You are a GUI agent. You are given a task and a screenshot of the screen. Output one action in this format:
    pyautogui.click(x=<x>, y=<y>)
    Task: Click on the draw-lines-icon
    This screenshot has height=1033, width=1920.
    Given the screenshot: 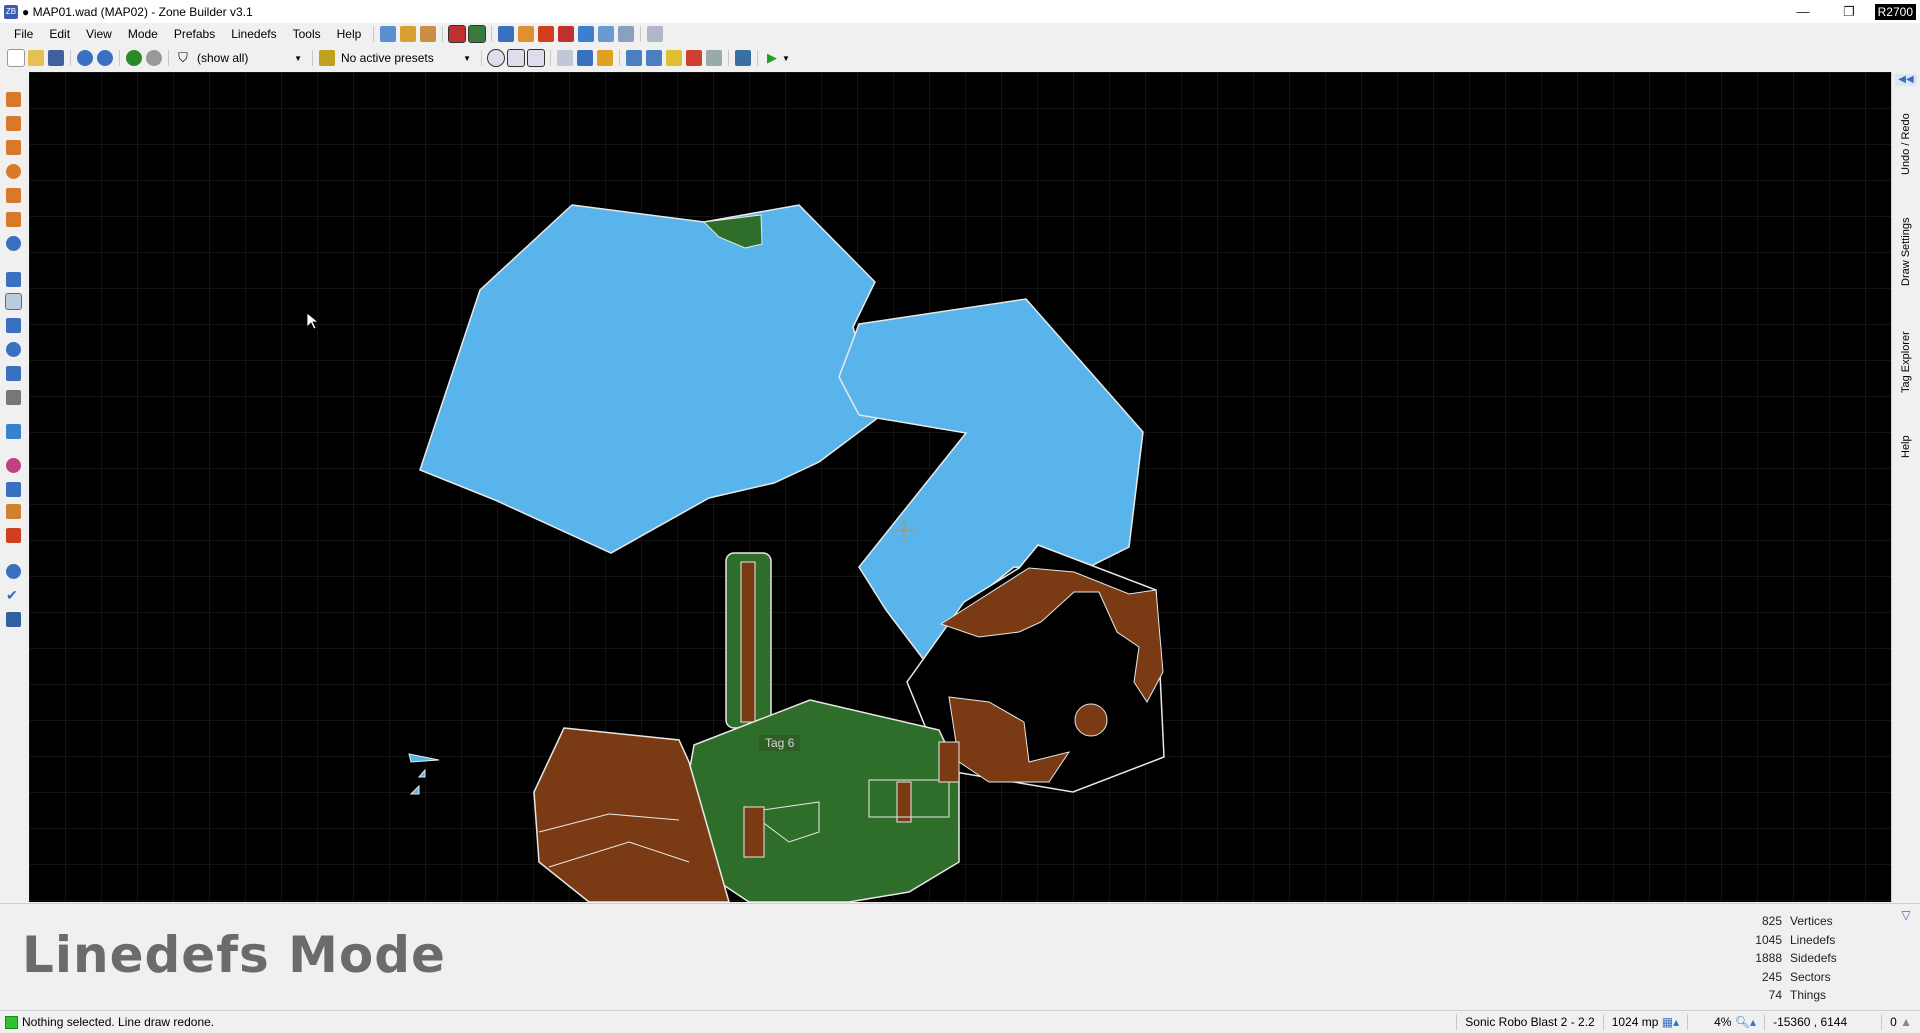 What is the action you would take?
    pyautogui.click(x=13, y=99)
    